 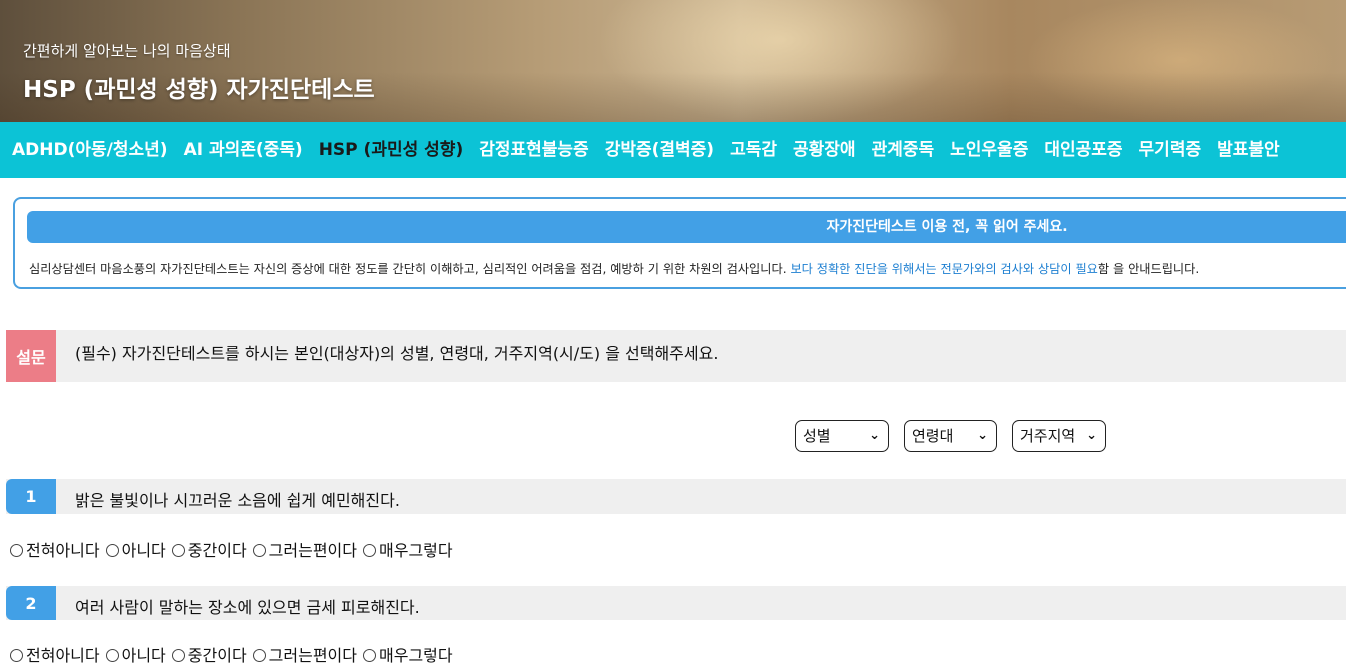 I want to click on answer-options-2: 전혀아니다 아니다 중간이다 그러는편이다 매우그렇다, so click(x=234, y=654).